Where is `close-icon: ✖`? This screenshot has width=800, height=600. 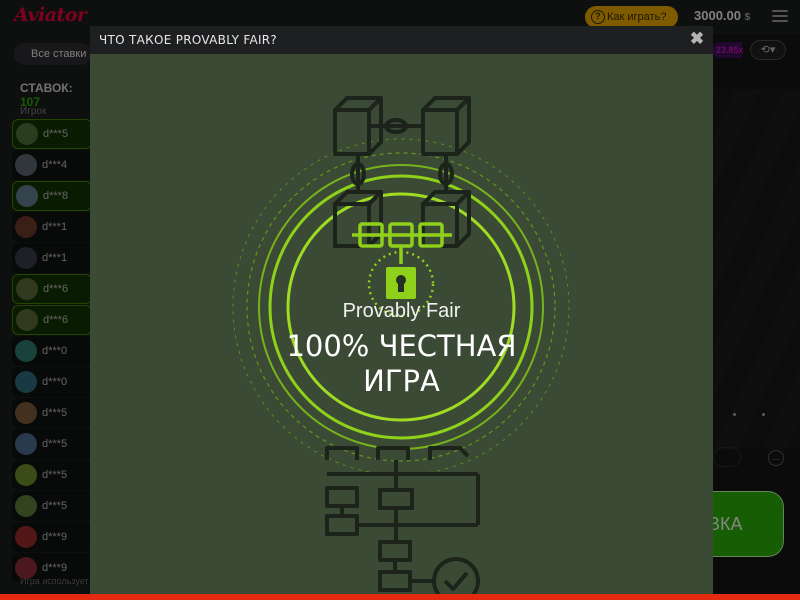 close-icon: ✖ is located at coordinates (697, 39).